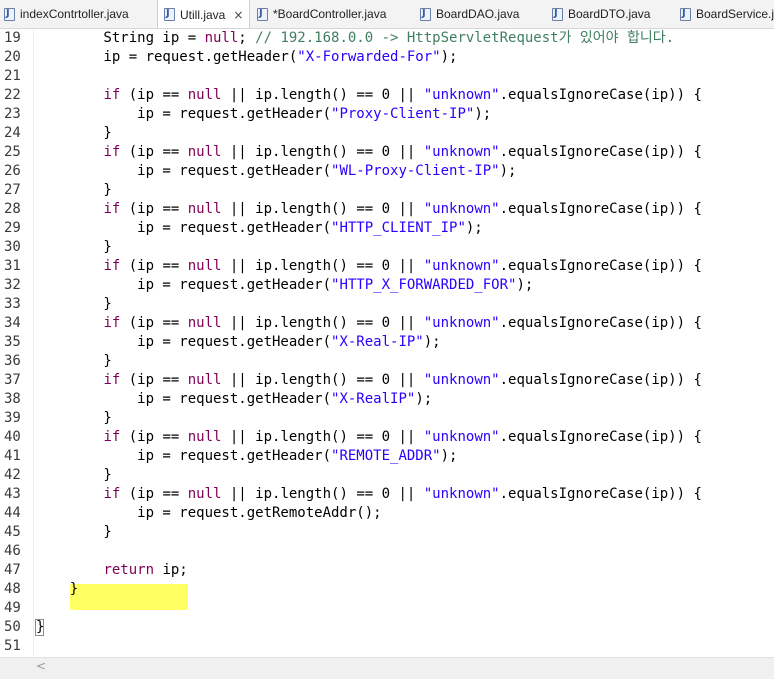  Describe the element at coordinates (12, 475) in the screenshot. I see `line-number: 42` at that location.